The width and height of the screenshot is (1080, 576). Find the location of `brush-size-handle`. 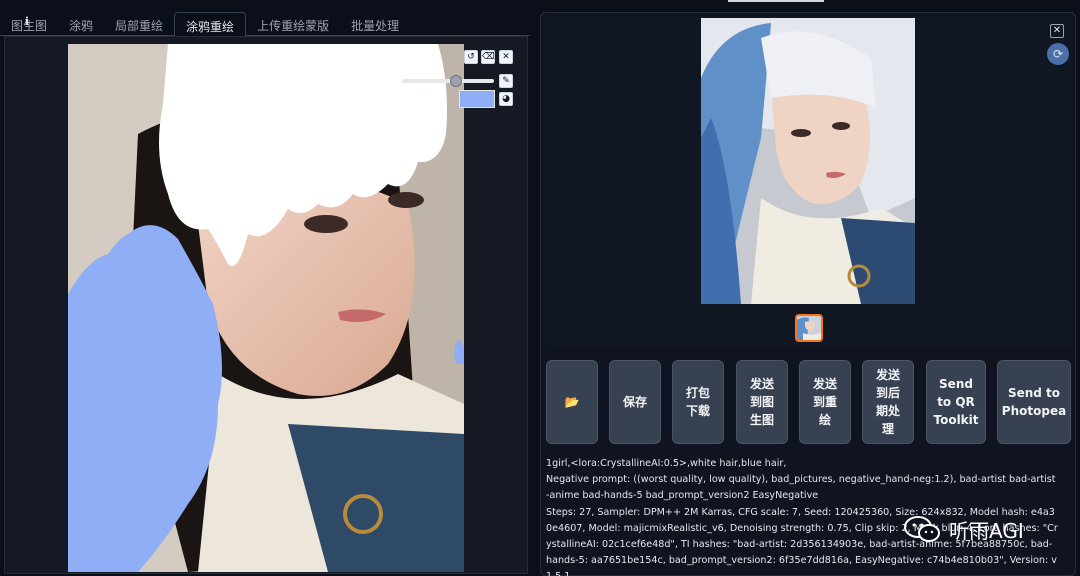

brush-size-handle is located at coordinates (456, 81).